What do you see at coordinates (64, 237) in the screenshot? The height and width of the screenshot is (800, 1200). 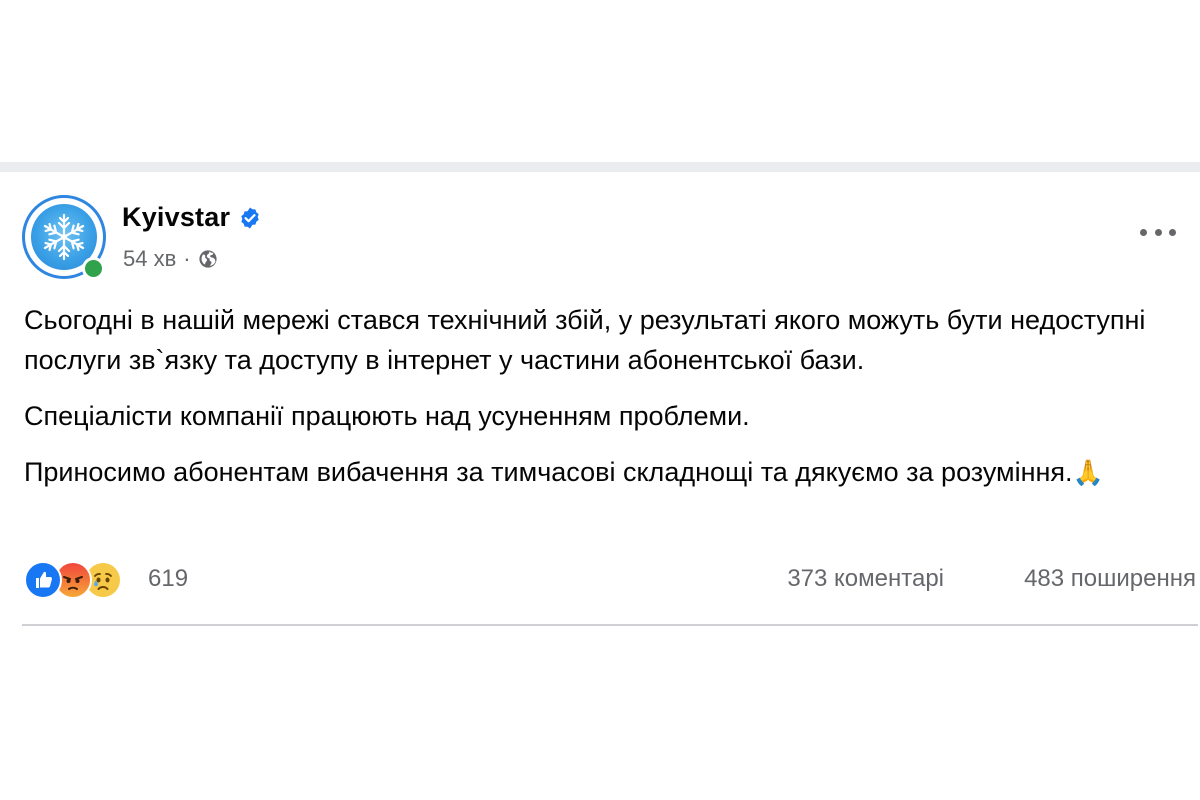 I see `author-avatar` at bounding box center [64, 237].